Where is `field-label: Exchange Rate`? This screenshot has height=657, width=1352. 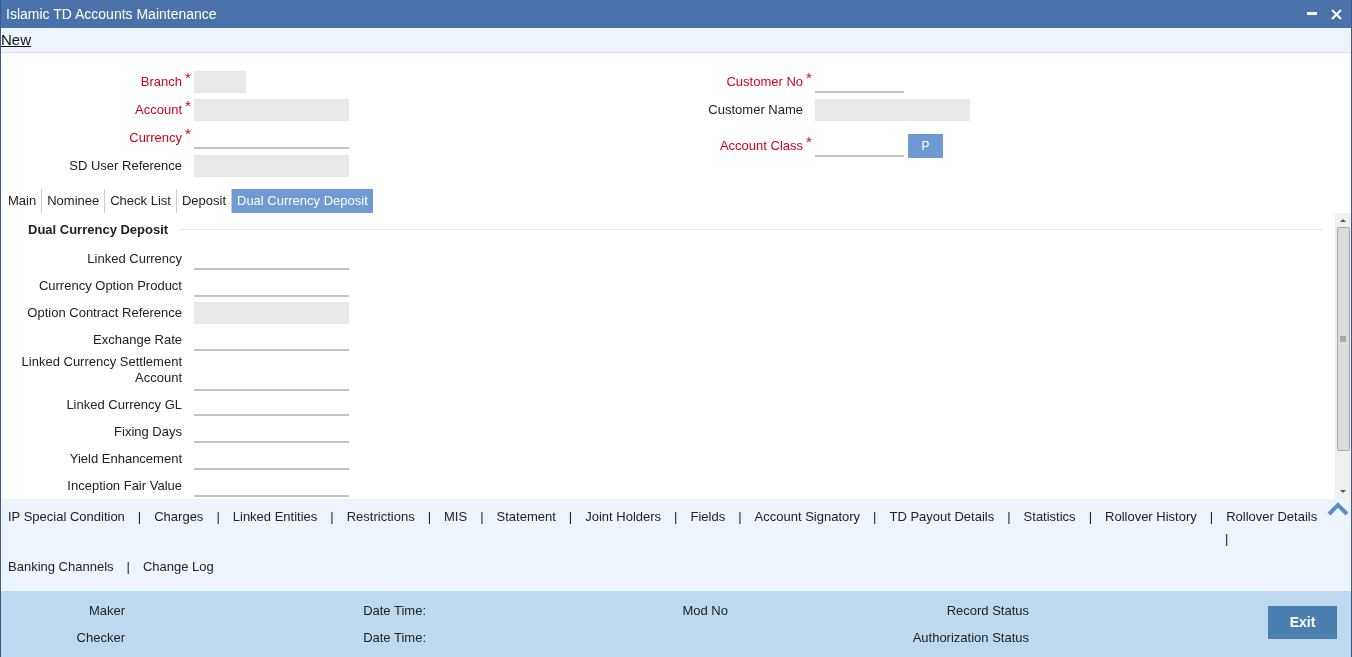
field-label: Exchange Rate is located at coordinates (137, 340).